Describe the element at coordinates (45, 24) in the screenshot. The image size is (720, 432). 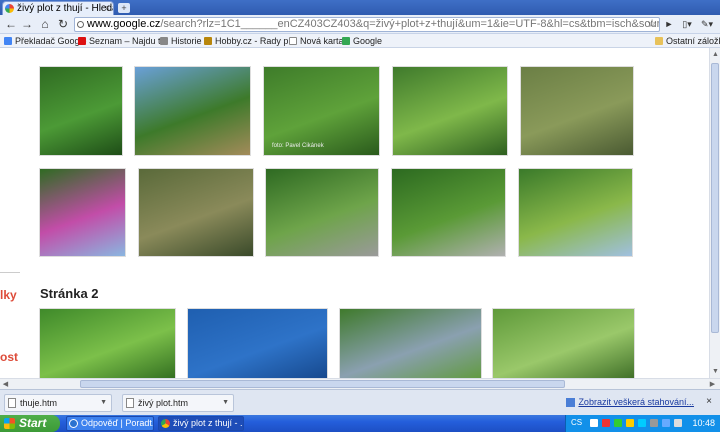
I see `home-button: ⌂` at that location.